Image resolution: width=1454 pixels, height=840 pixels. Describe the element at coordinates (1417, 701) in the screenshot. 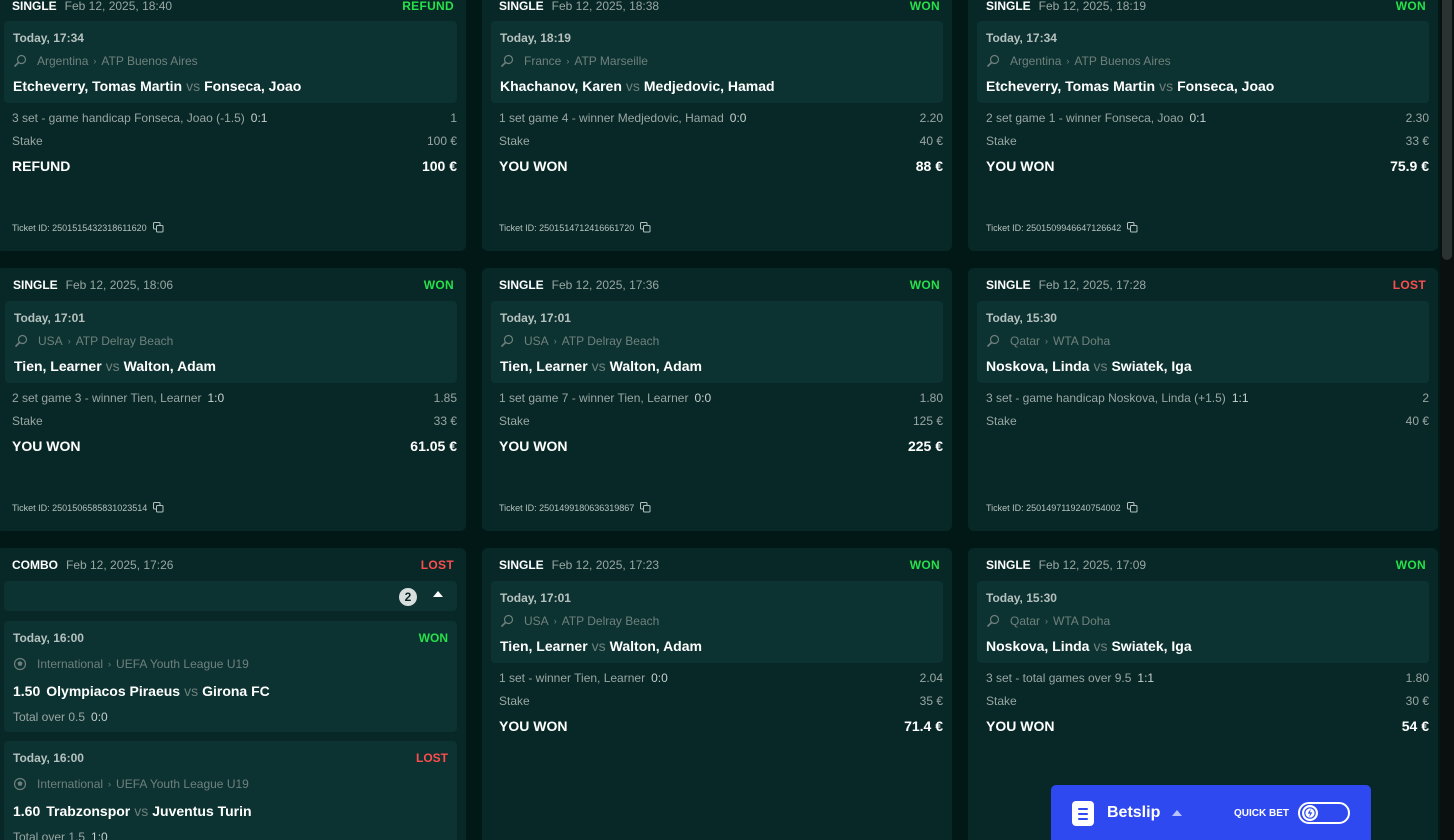

I see `stake-value: 30 €` at that location.